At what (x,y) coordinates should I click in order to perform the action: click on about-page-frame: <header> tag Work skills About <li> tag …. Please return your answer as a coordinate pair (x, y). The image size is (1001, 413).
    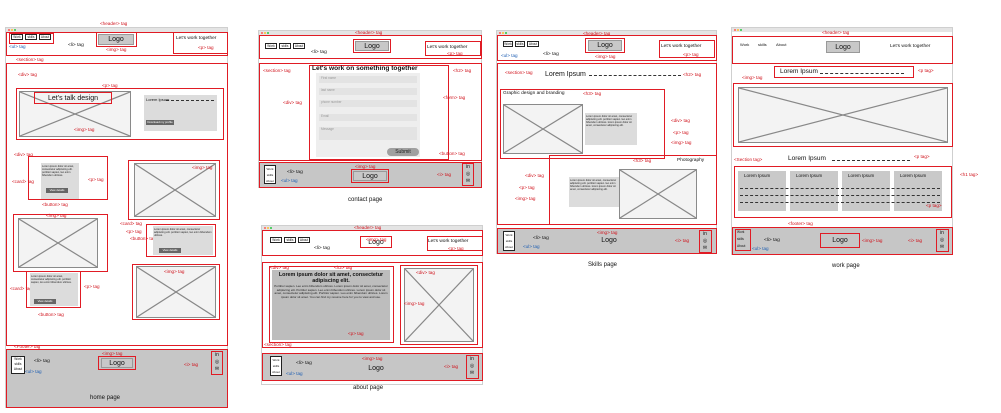
    Looking at the image, I should click on (372, 305).